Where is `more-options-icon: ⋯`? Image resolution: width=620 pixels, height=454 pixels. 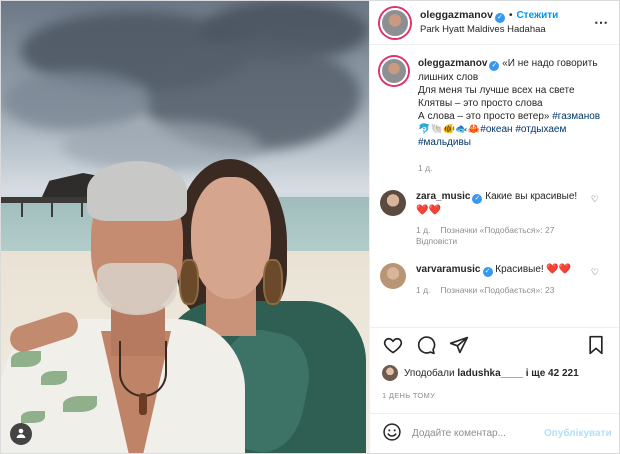 more-options-icon: ⋯ is located at coordinates (601, 22).